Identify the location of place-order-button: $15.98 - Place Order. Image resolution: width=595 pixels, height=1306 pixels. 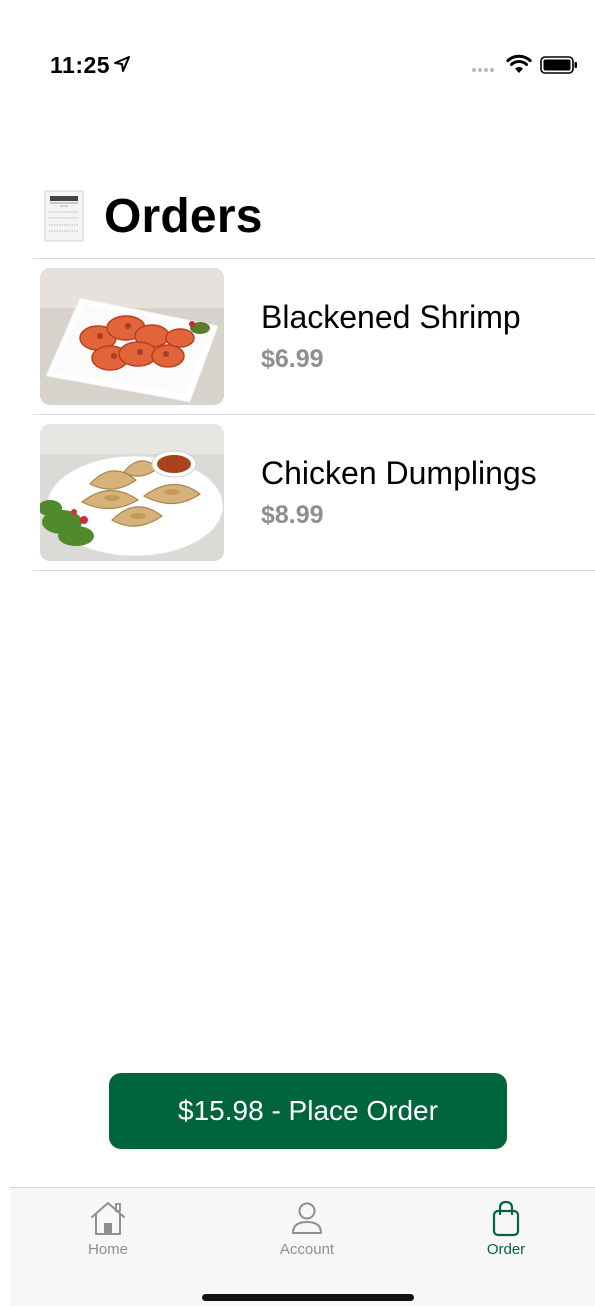
(308, 1111).